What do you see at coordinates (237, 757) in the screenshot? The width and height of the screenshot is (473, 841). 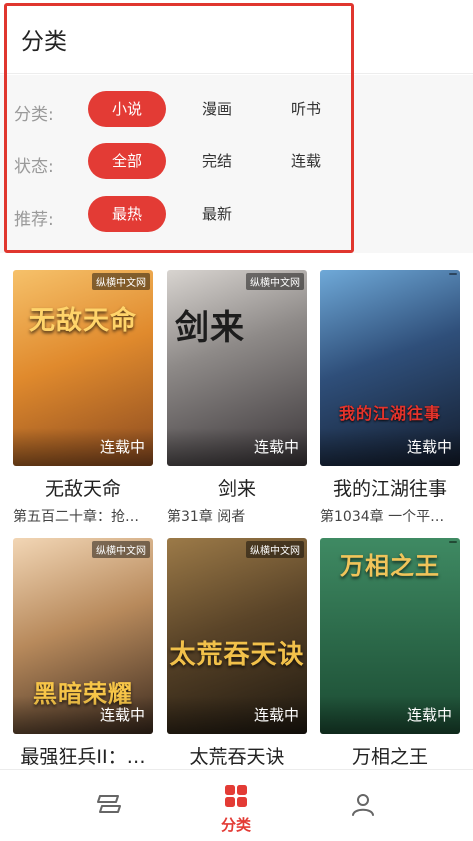 I see `book-title: 太荒吞天诀` at bounding box center [237, 757].